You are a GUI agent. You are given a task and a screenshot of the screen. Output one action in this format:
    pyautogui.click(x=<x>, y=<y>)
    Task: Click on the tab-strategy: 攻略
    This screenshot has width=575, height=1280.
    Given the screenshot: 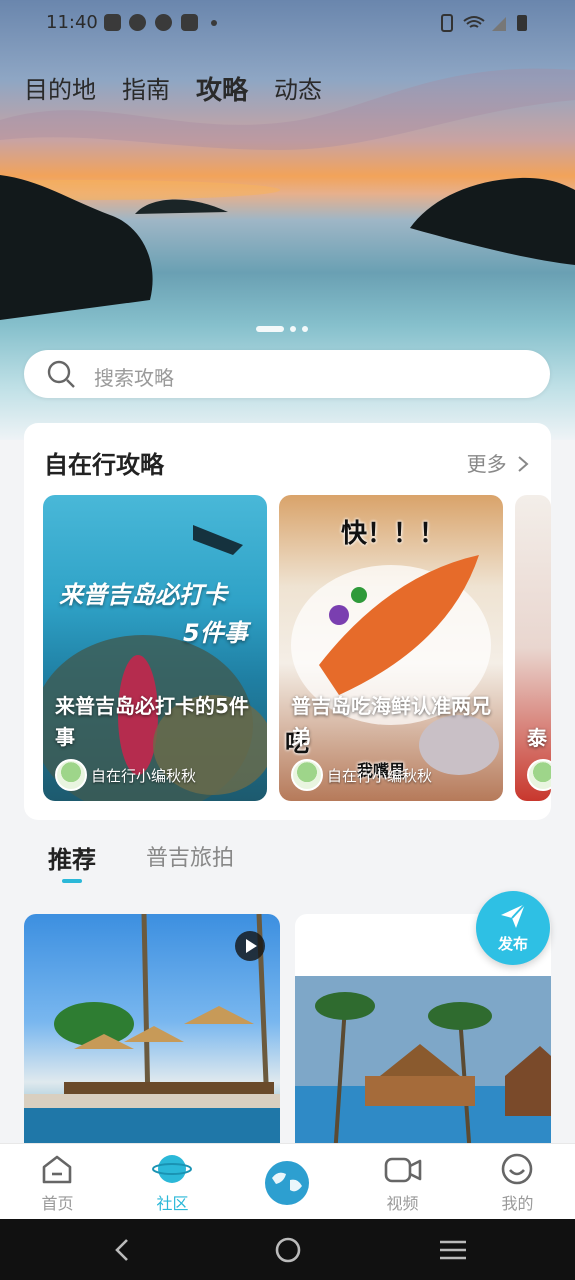 What is the action you would take?
    pyautogui.click(x=222, y=88)
    